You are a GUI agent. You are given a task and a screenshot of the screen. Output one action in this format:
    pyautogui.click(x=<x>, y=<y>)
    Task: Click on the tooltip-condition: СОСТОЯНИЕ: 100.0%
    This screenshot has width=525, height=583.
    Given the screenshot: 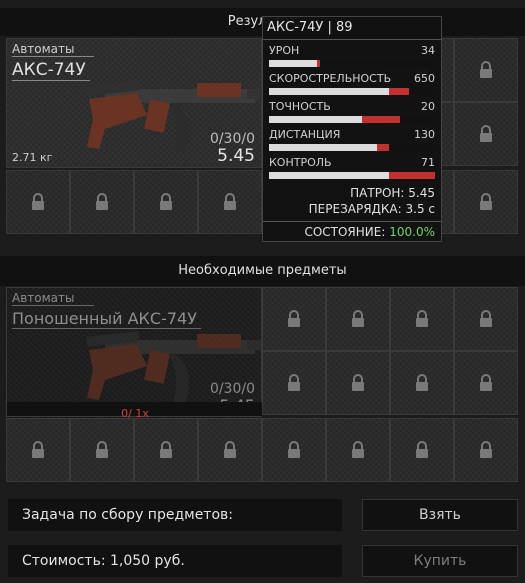 What is the action you would take?
    pyautogui.click(x=369, y=232)
    